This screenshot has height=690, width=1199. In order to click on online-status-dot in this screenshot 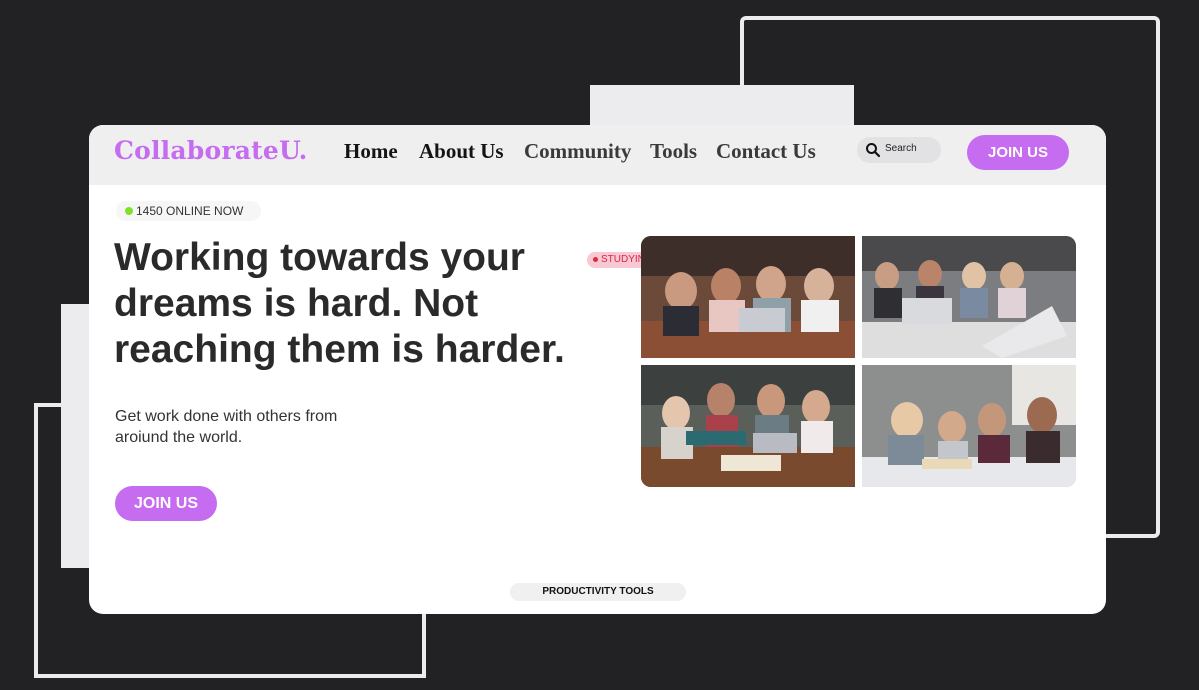, I will do `click(129, 211)`.